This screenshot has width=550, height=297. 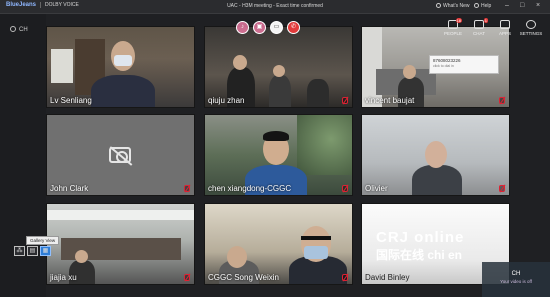 What do you see at coordinates (458, 20) in the screenshot?
I see `people-count-badge: 18` at bounding box center [458, 20].